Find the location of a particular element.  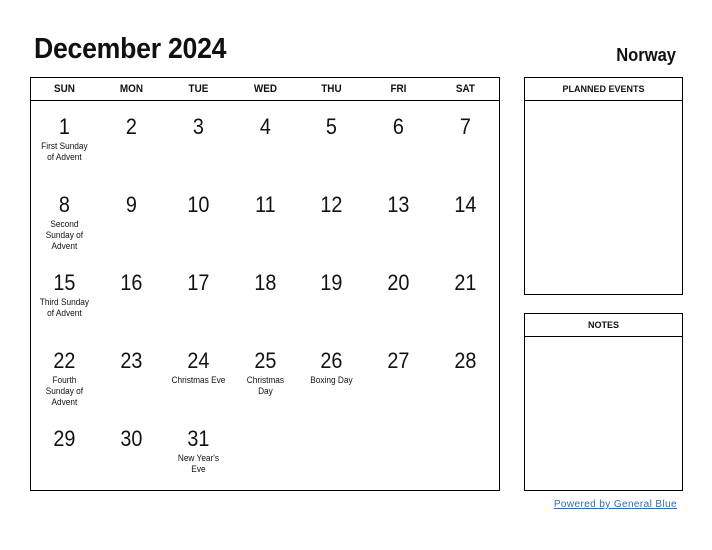

day-number: 11 is located at coordinates (265, 204).